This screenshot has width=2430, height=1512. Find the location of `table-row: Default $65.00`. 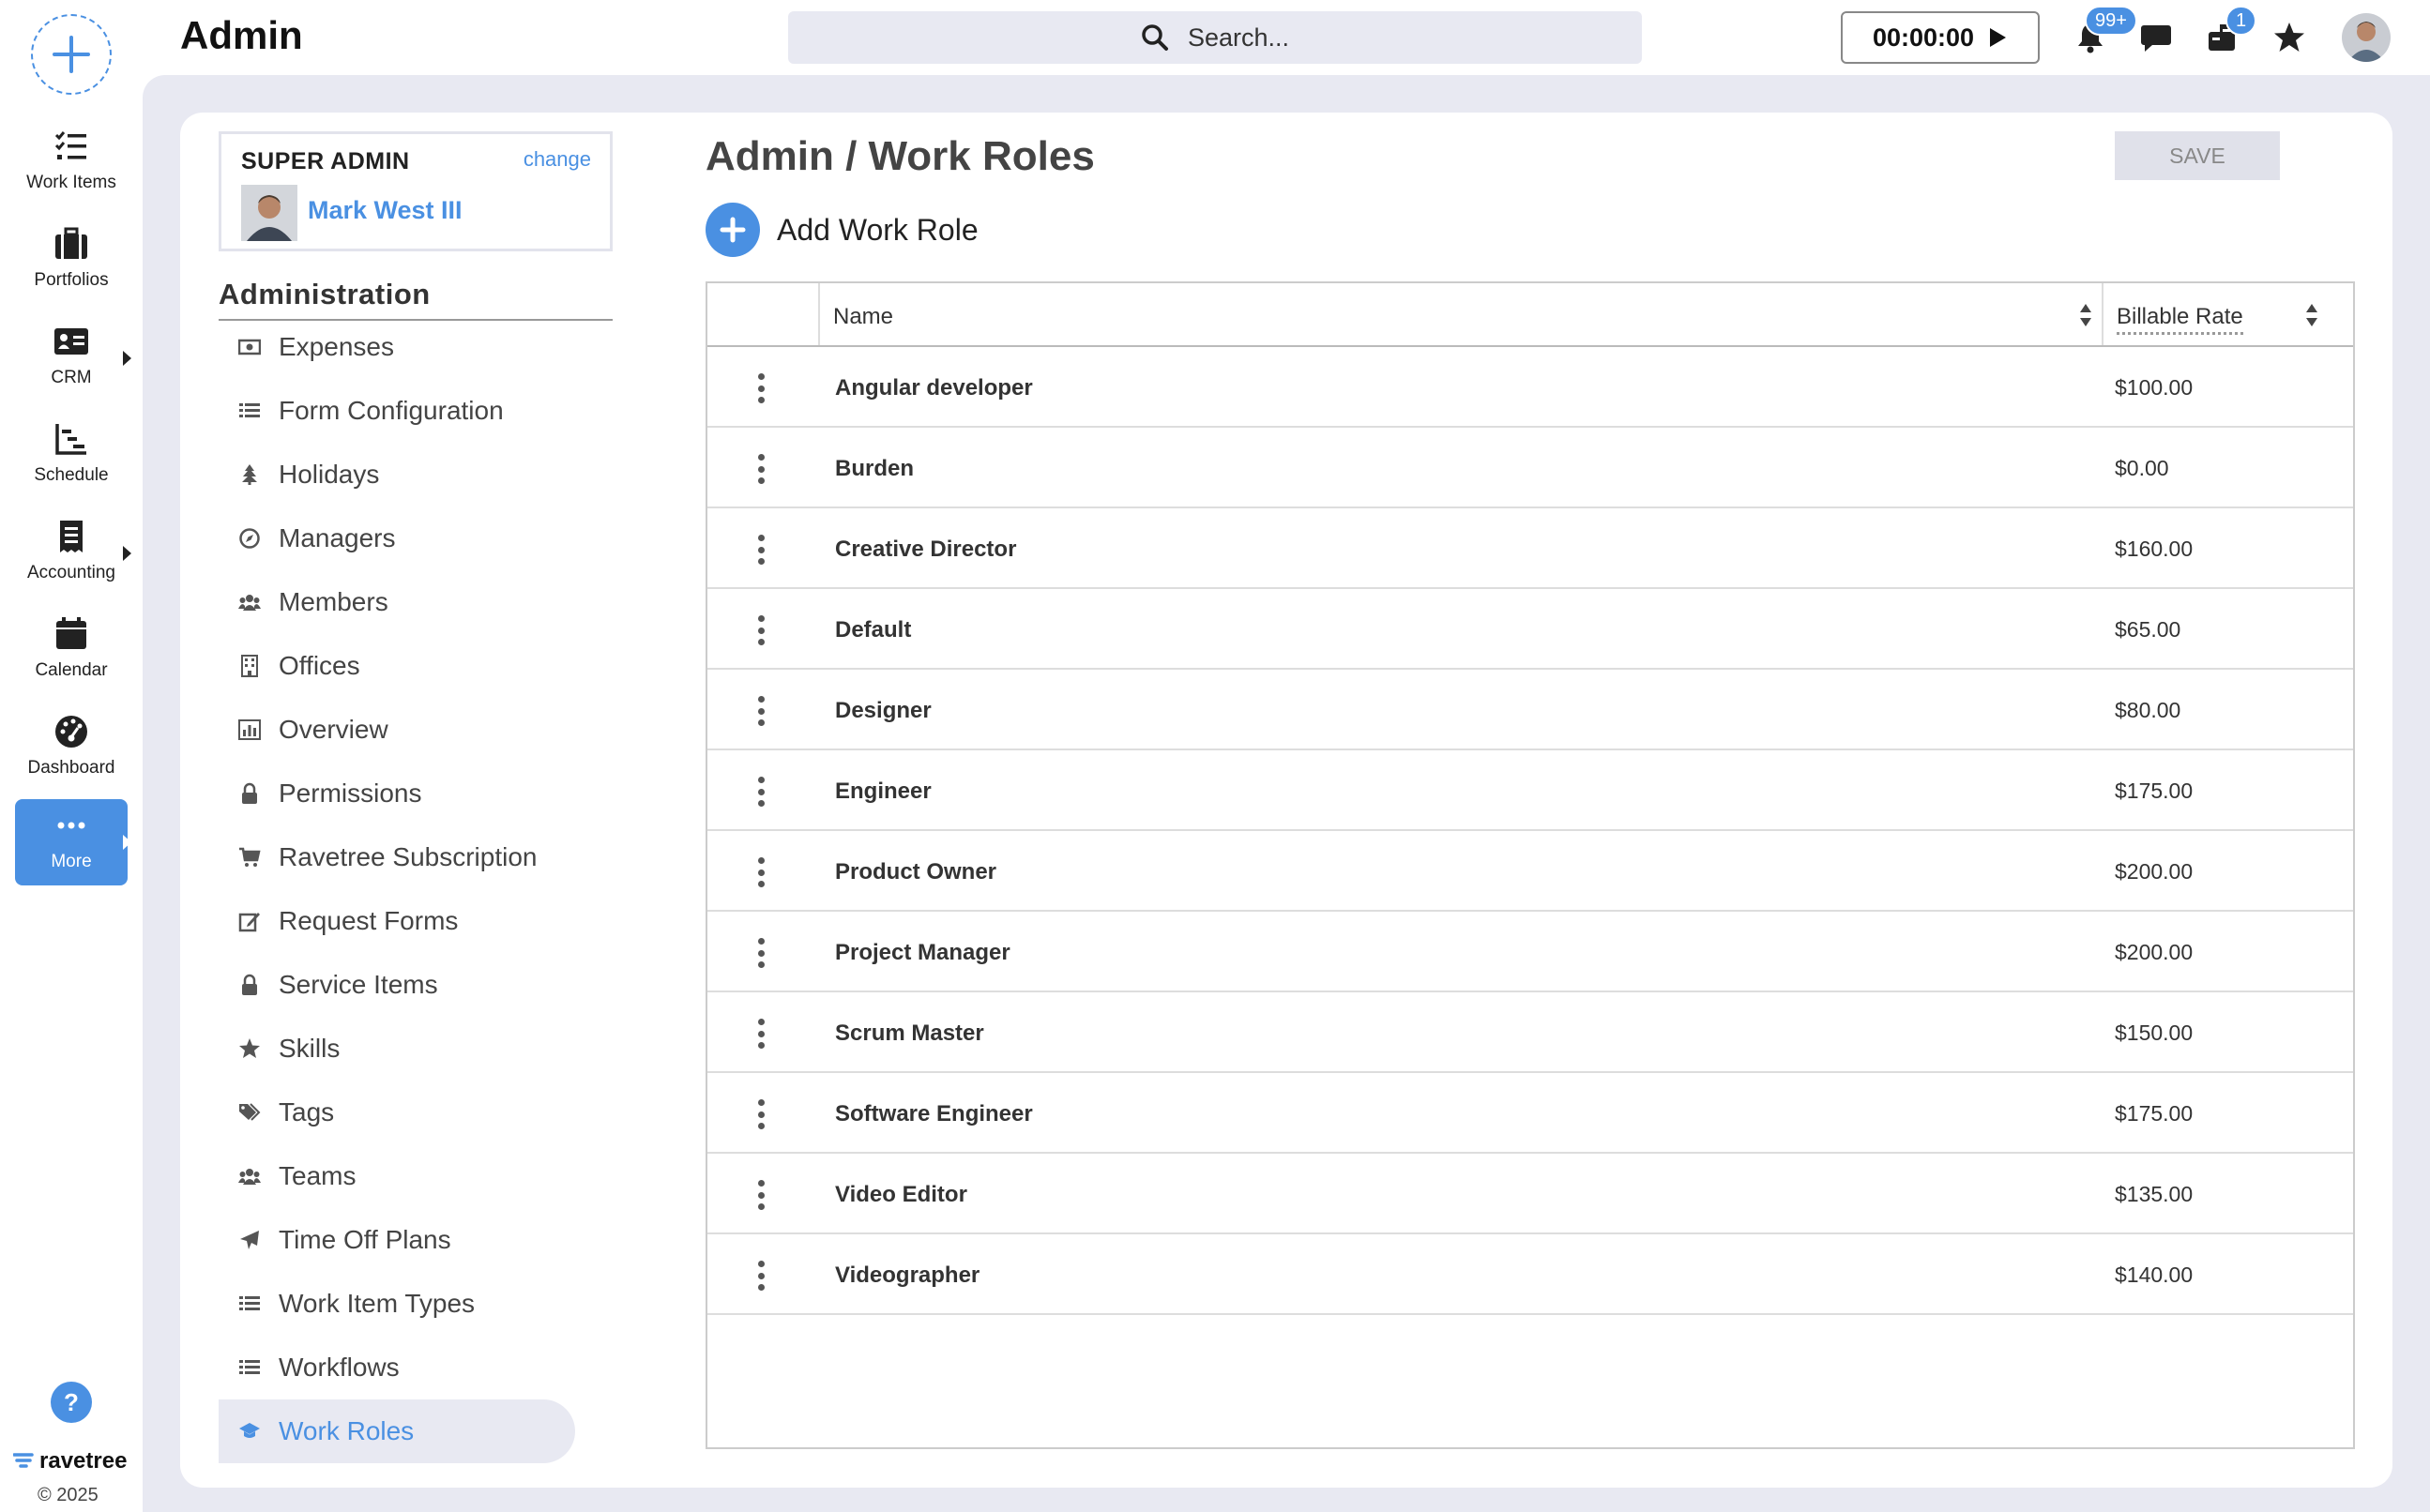

table-row: Default $65.00 is located at coordinates (1530, 629).